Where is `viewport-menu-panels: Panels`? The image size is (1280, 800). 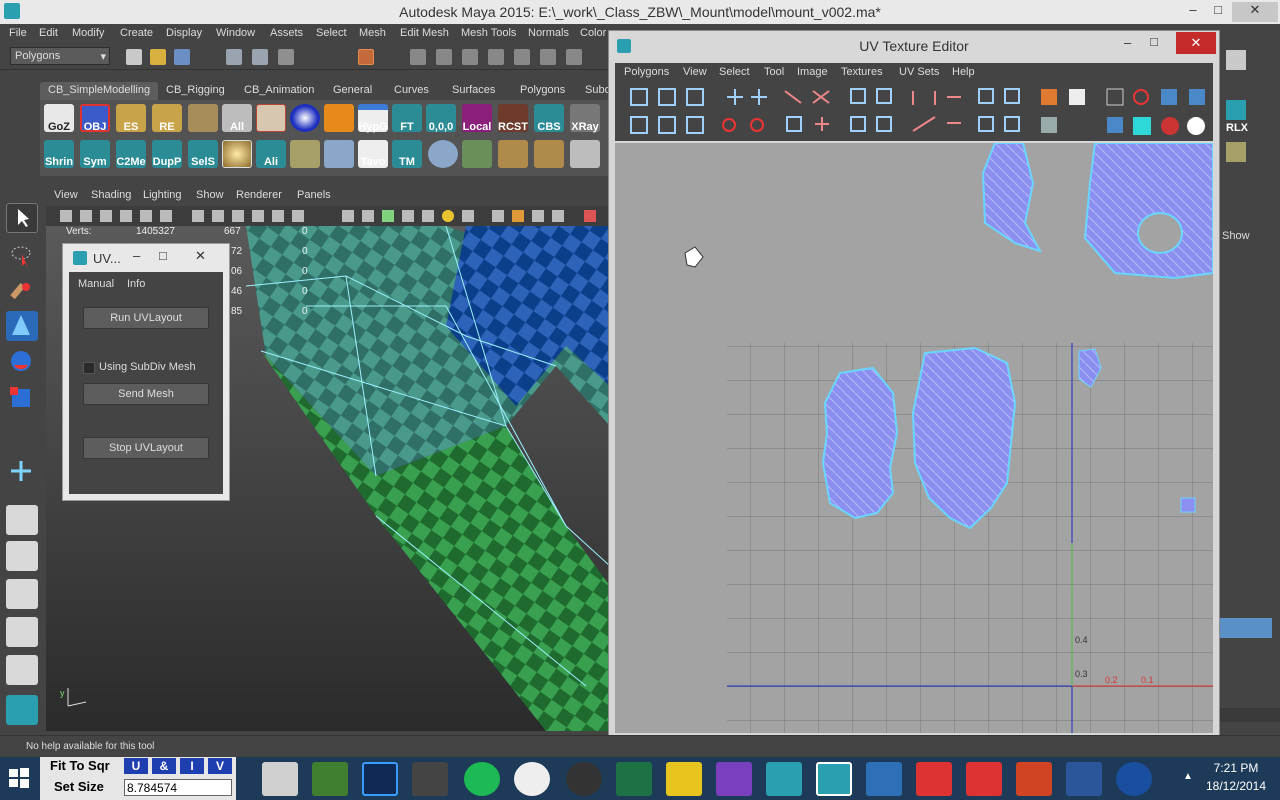
viewport-menu-panels: Panels is located at coordinates (314, 195).